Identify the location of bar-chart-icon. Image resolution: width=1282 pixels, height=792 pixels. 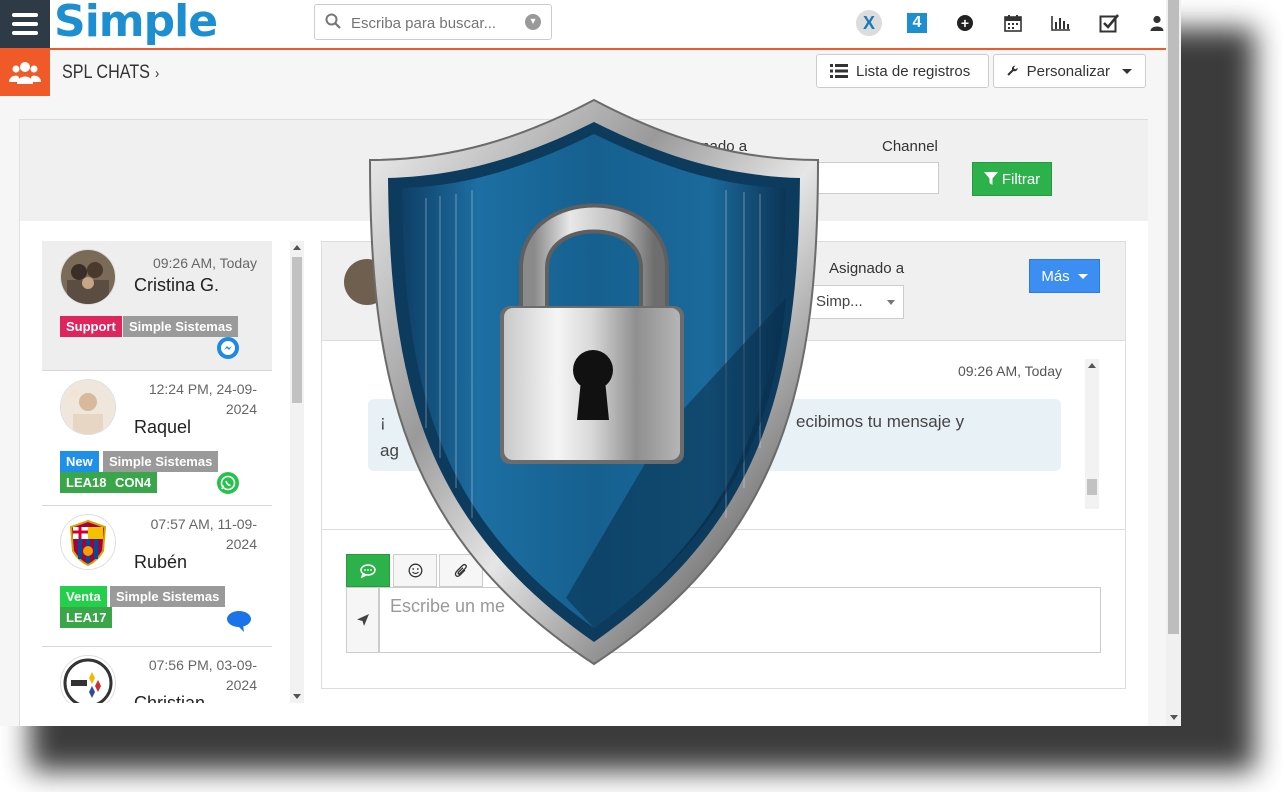
(1061, 23).